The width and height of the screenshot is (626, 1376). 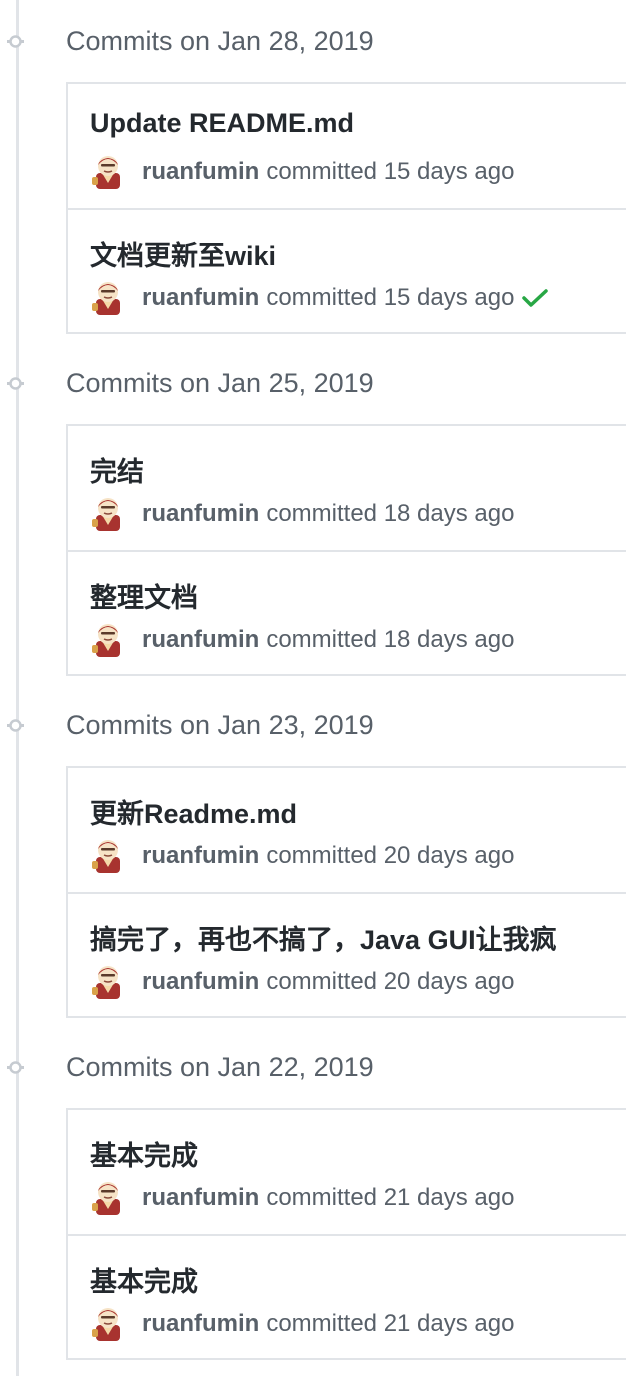 I want to click on commit-title-link: 完结, so click(x=117, y=469).